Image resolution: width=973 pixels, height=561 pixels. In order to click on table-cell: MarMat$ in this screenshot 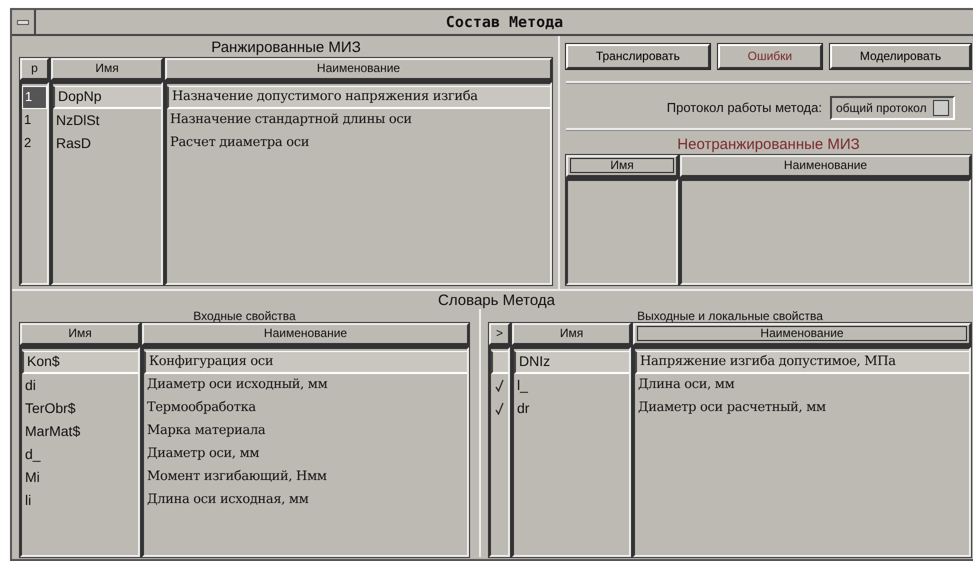, I will do `click(80, 431)`.